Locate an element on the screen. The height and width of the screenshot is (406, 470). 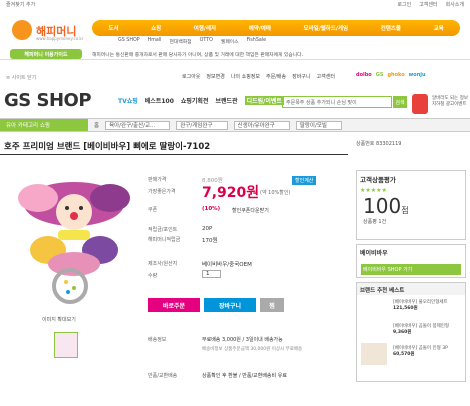
tab-brand: 브랜드관 is located at coordinates (226, 100).